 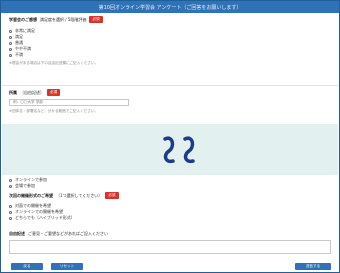 I want to click on question-1-header: 学習会のご感想 満足度を選択 / 5段階評価 必須, so click(x=170, y=19).